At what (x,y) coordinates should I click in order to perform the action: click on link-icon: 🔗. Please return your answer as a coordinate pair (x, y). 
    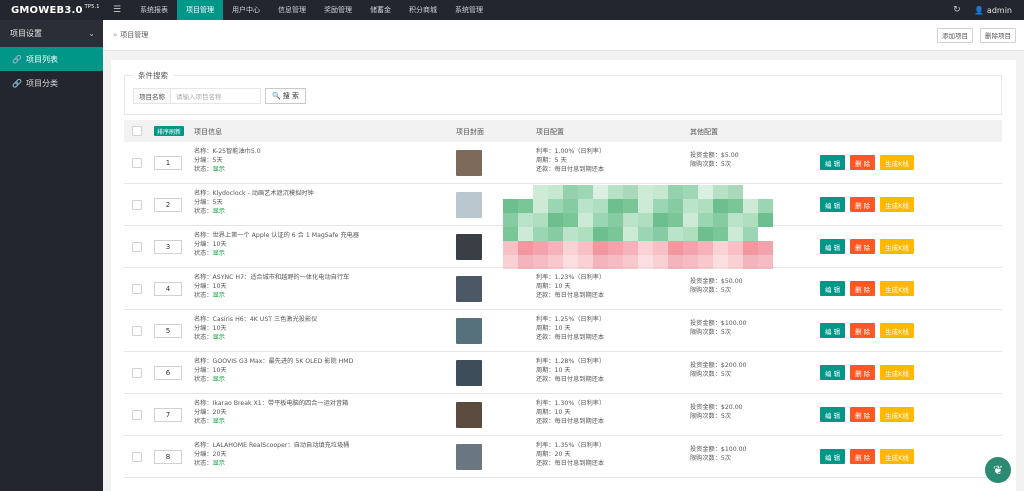
    Looking at the image, I should click on (17, 59).